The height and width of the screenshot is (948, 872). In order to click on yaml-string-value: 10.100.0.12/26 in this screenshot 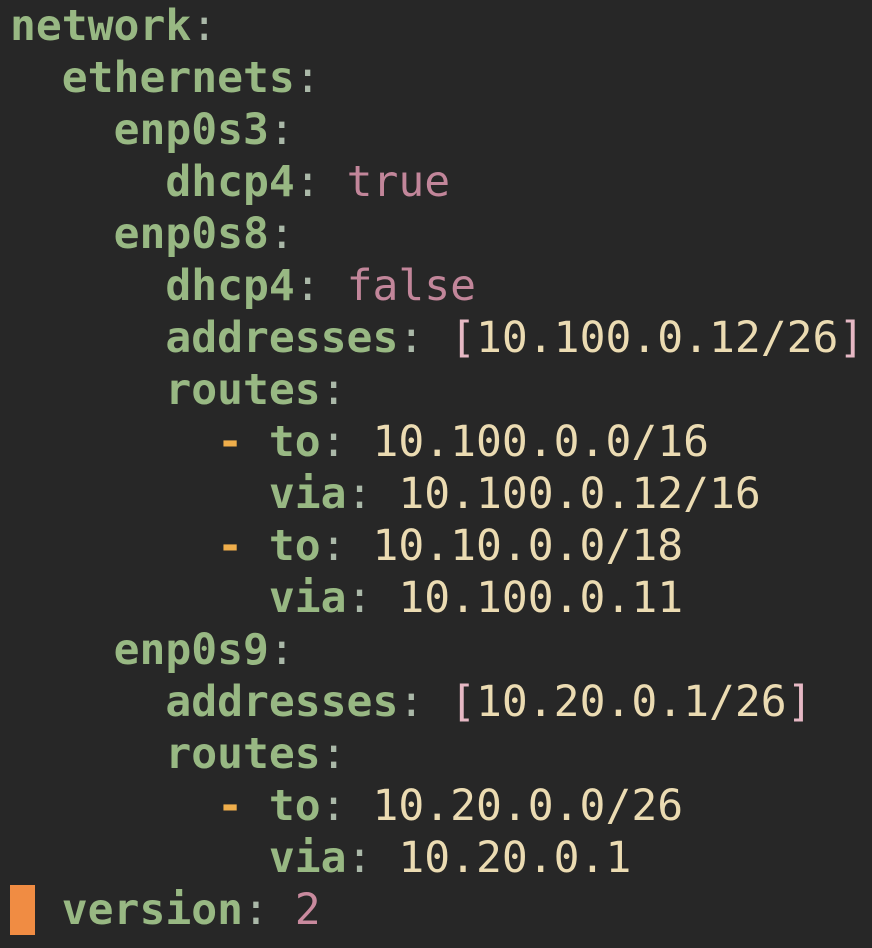, I will do `click(657, 338)`.